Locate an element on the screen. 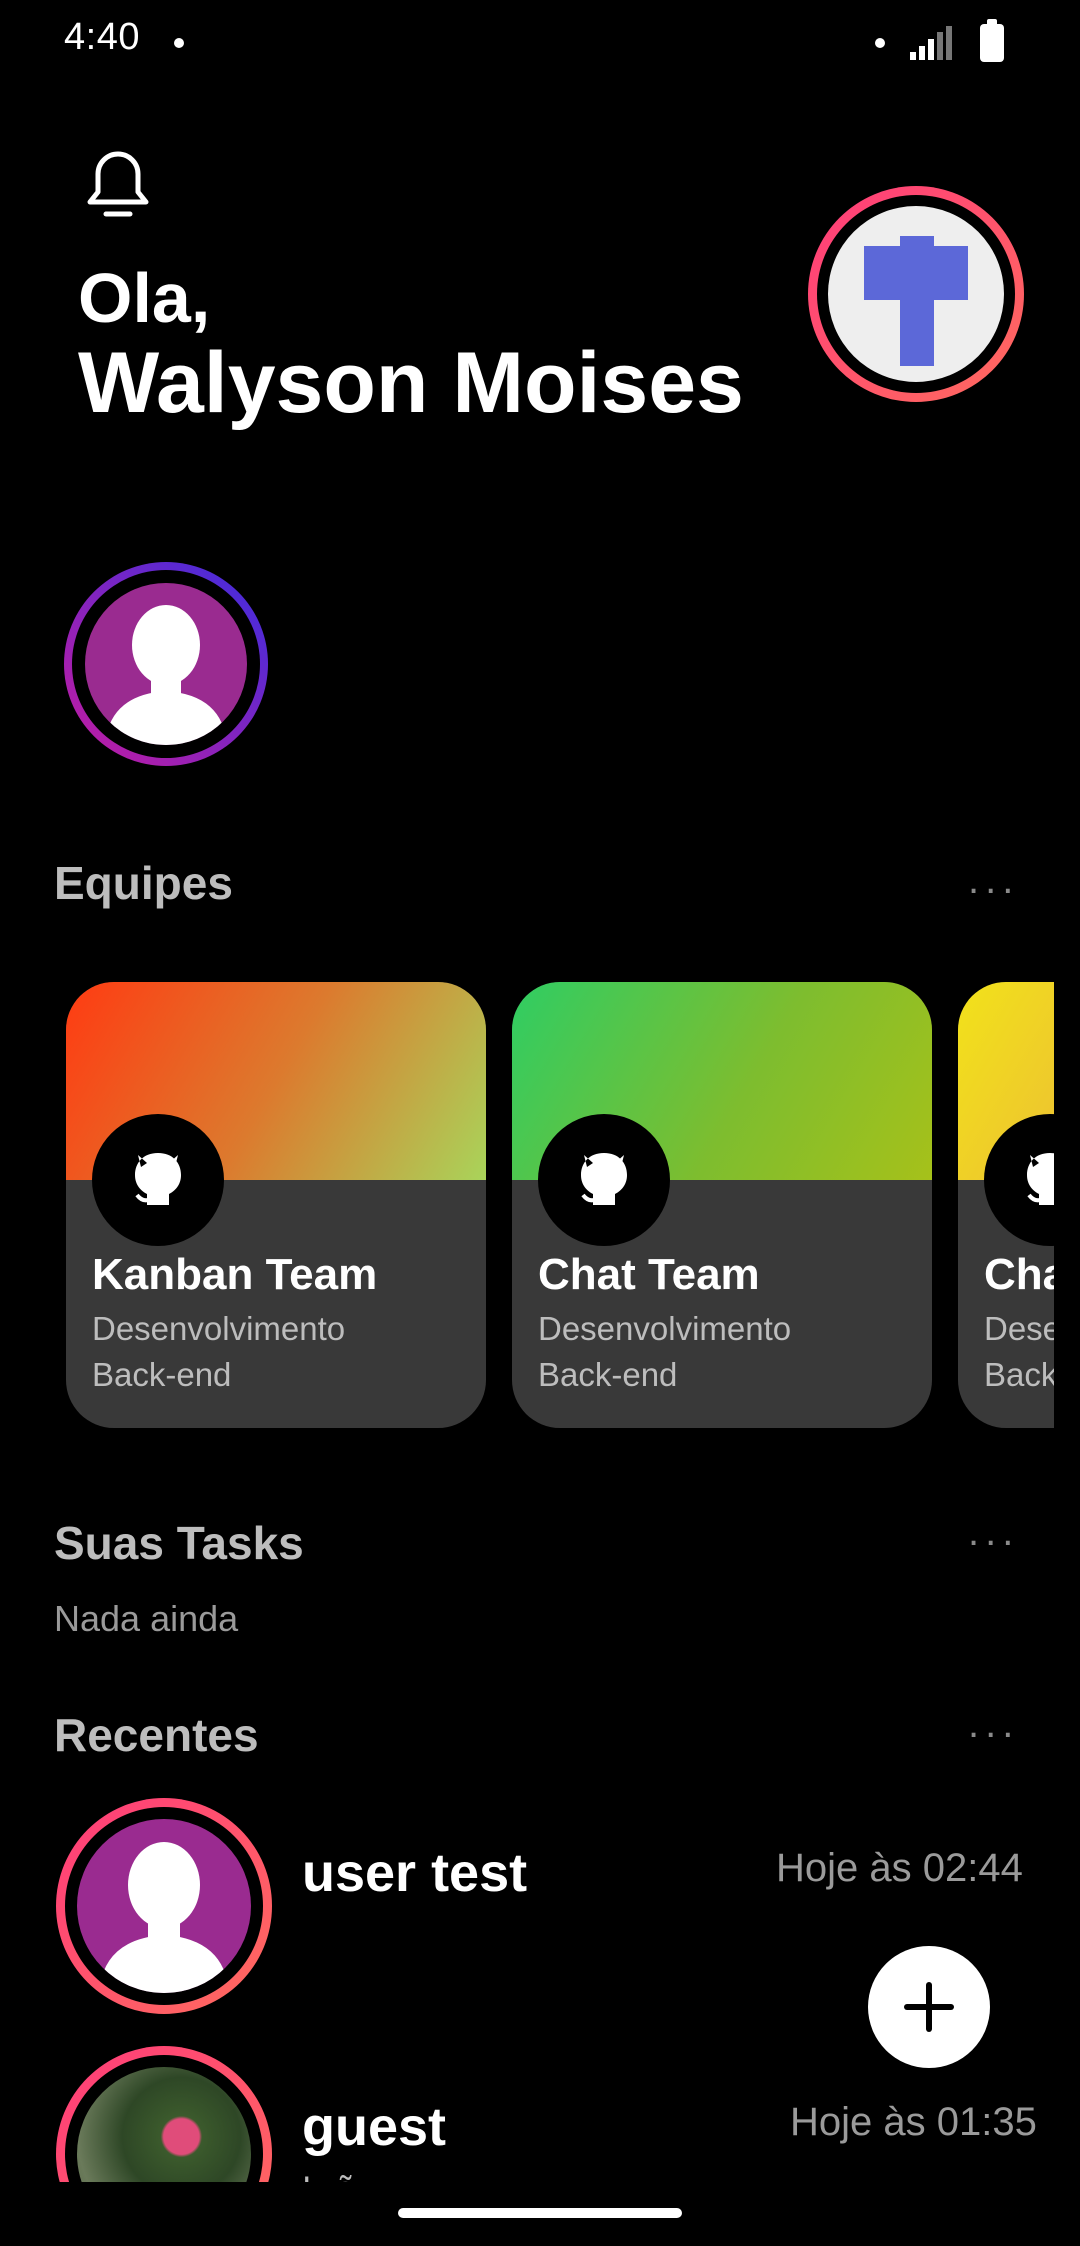 The height and width of the screenshot is (2246, 1080). add-button is located at coordinates (929, 2007).